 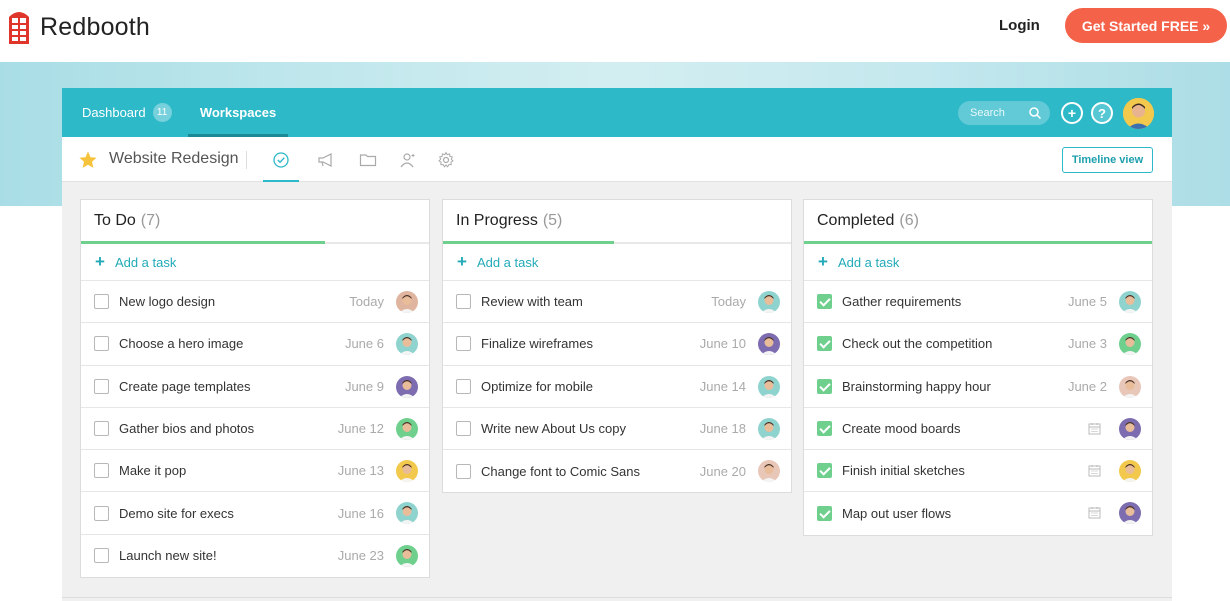 I want to click on task-row: Check out the competition June 3, so click(x=978, y=344).